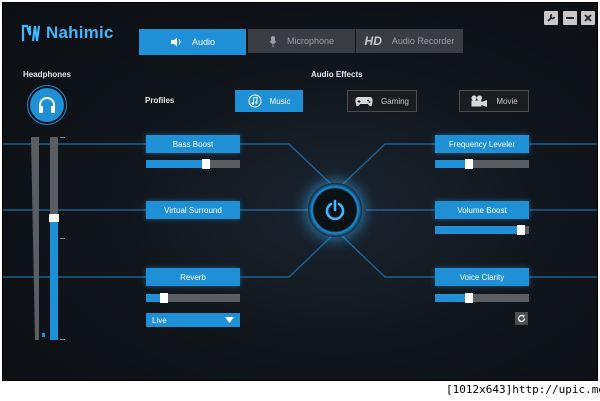 The height and width of the screenshot is (401, 600). Describe the element at coordinates (160, 100) in the screenshot. I see `profiles-label: Profiles` at that location.